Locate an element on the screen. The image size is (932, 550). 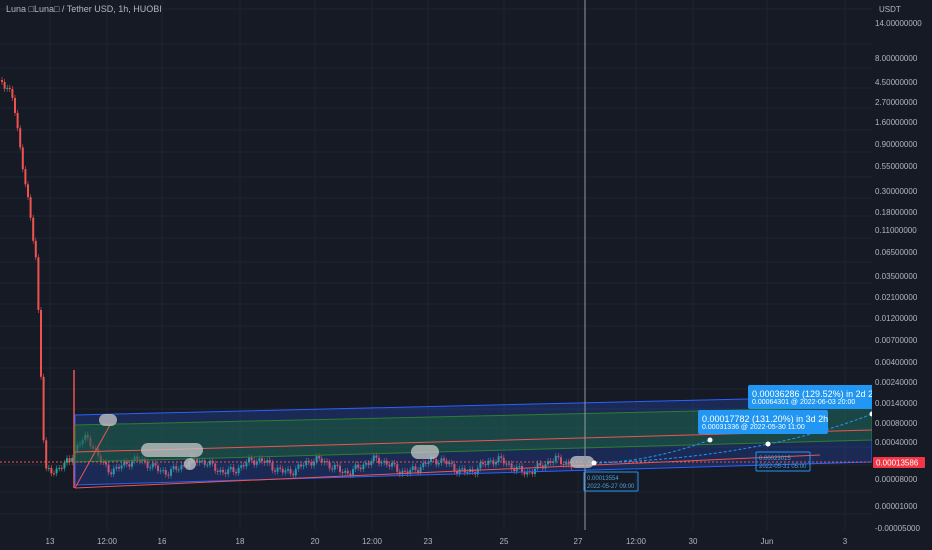
y-tick-label: 0.30000000 is located at coordinates (896, 191).